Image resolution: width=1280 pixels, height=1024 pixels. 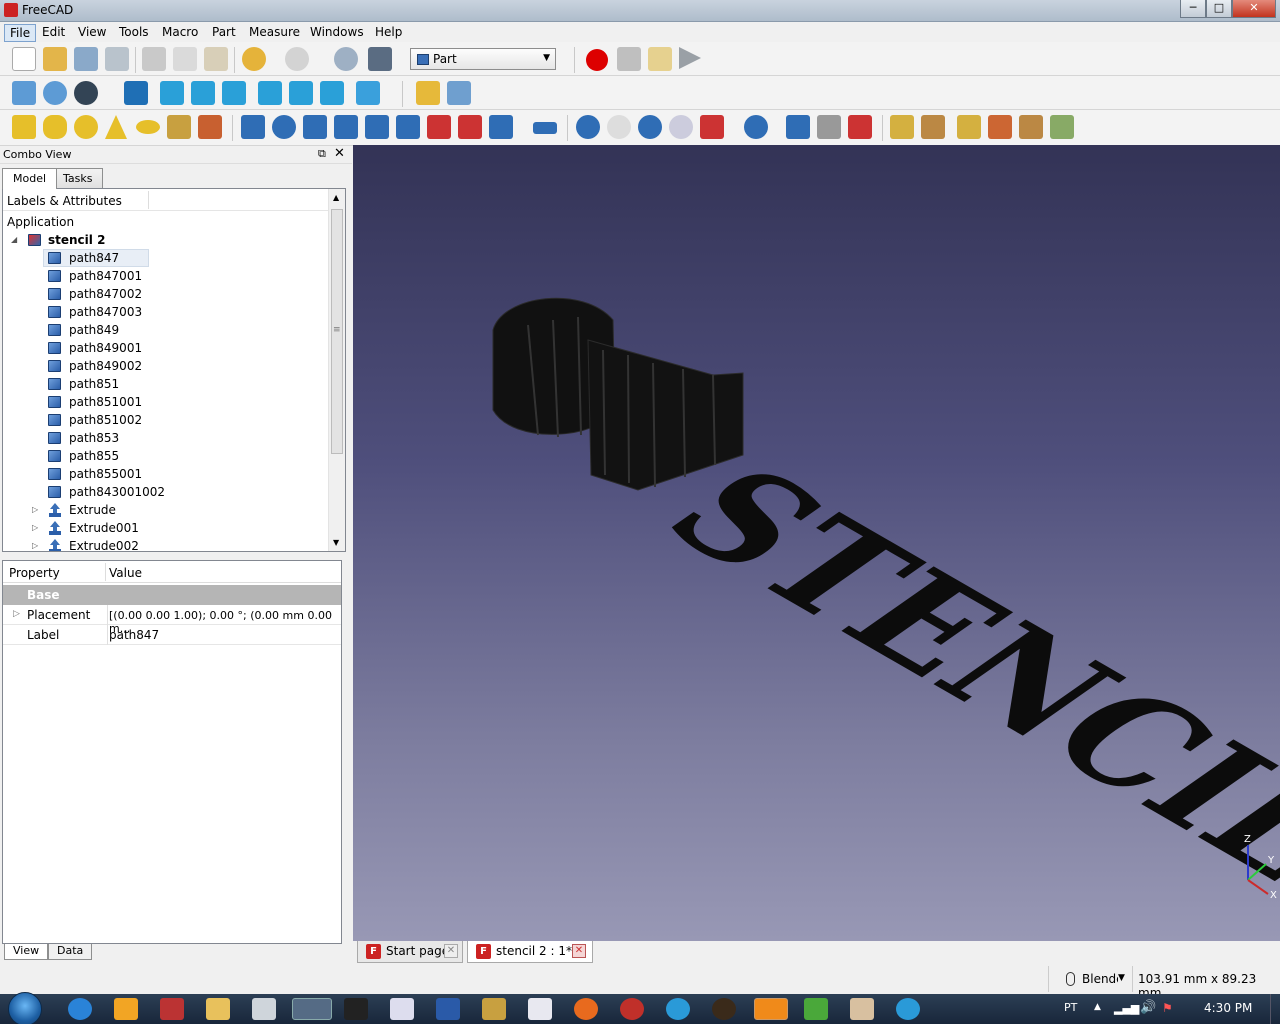 I want to click on cut-icon, so click(x=154, y=59).